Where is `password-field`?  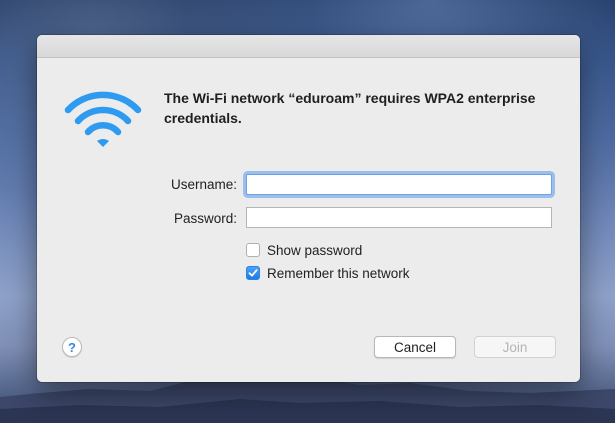 password-field is located at coordinates (399, 217).